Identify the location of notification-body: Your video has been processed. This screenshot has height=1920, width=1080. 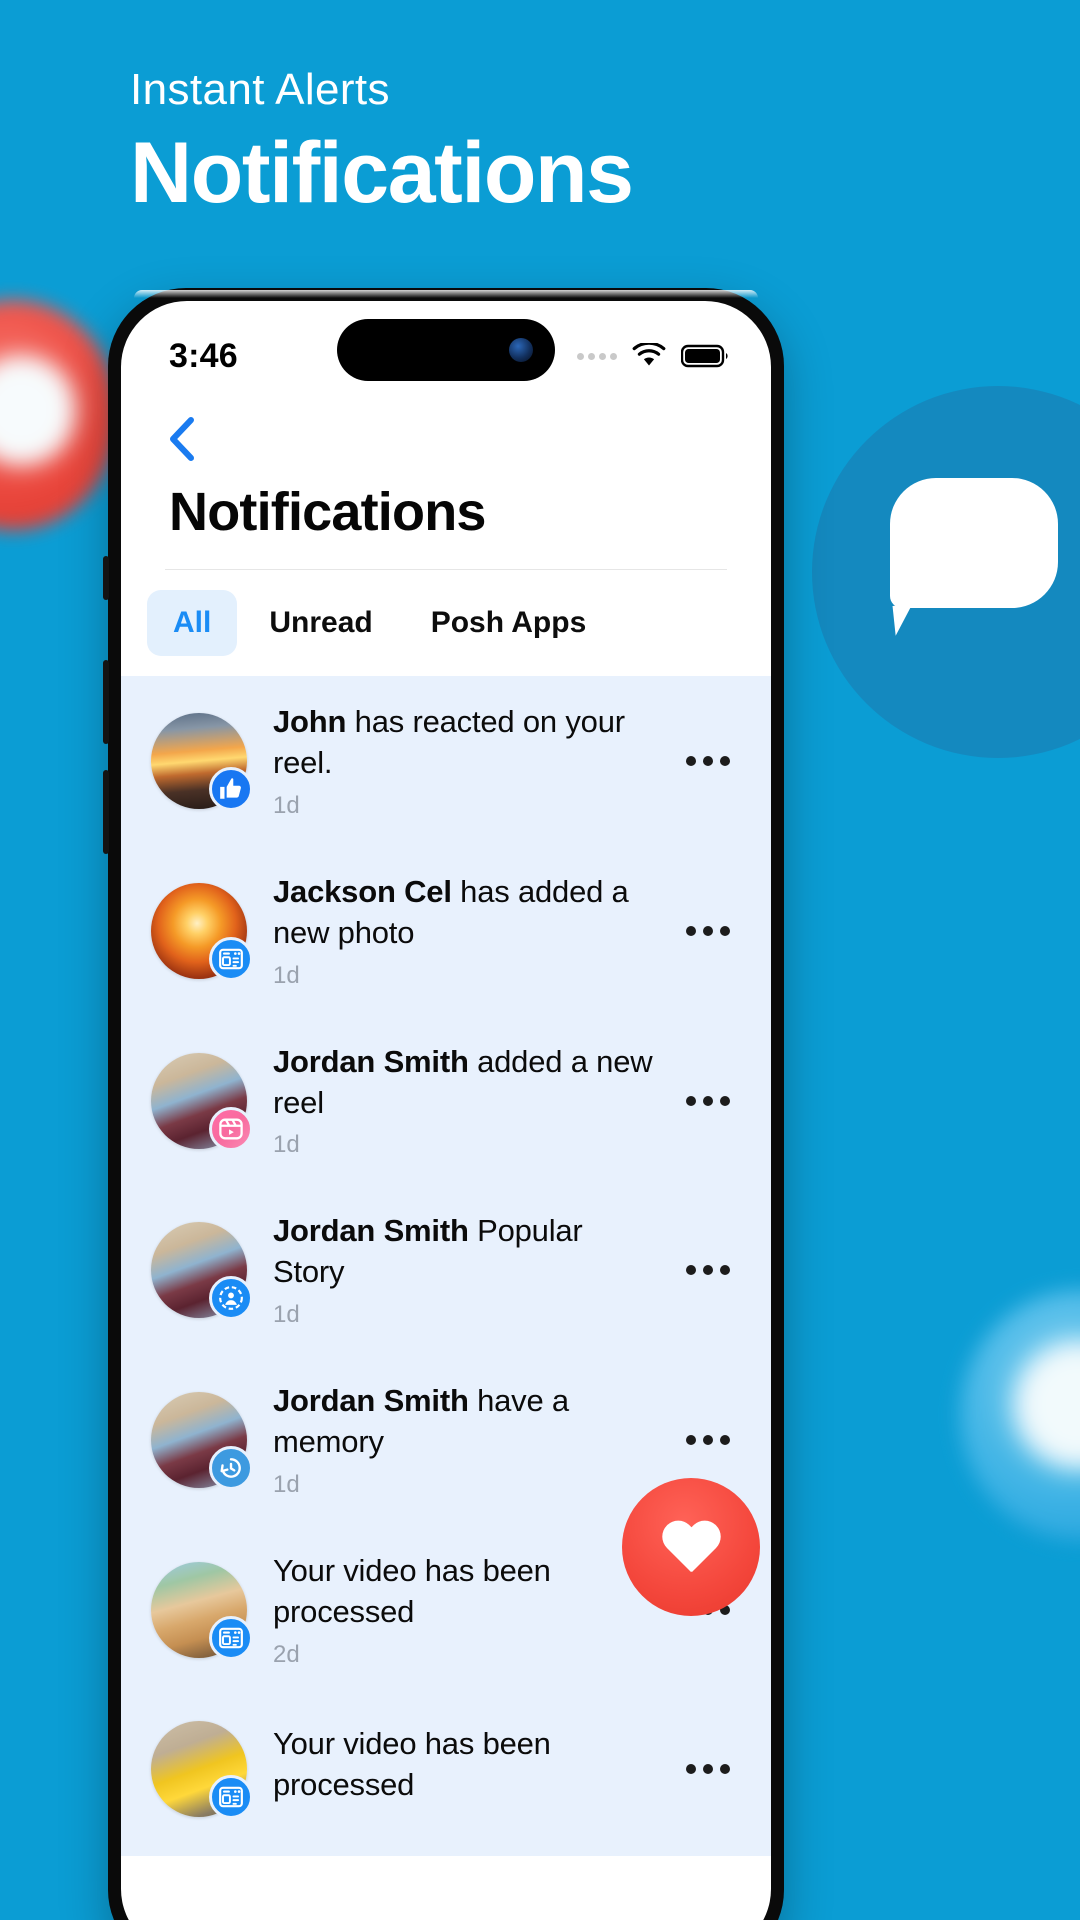
(463, 1769).